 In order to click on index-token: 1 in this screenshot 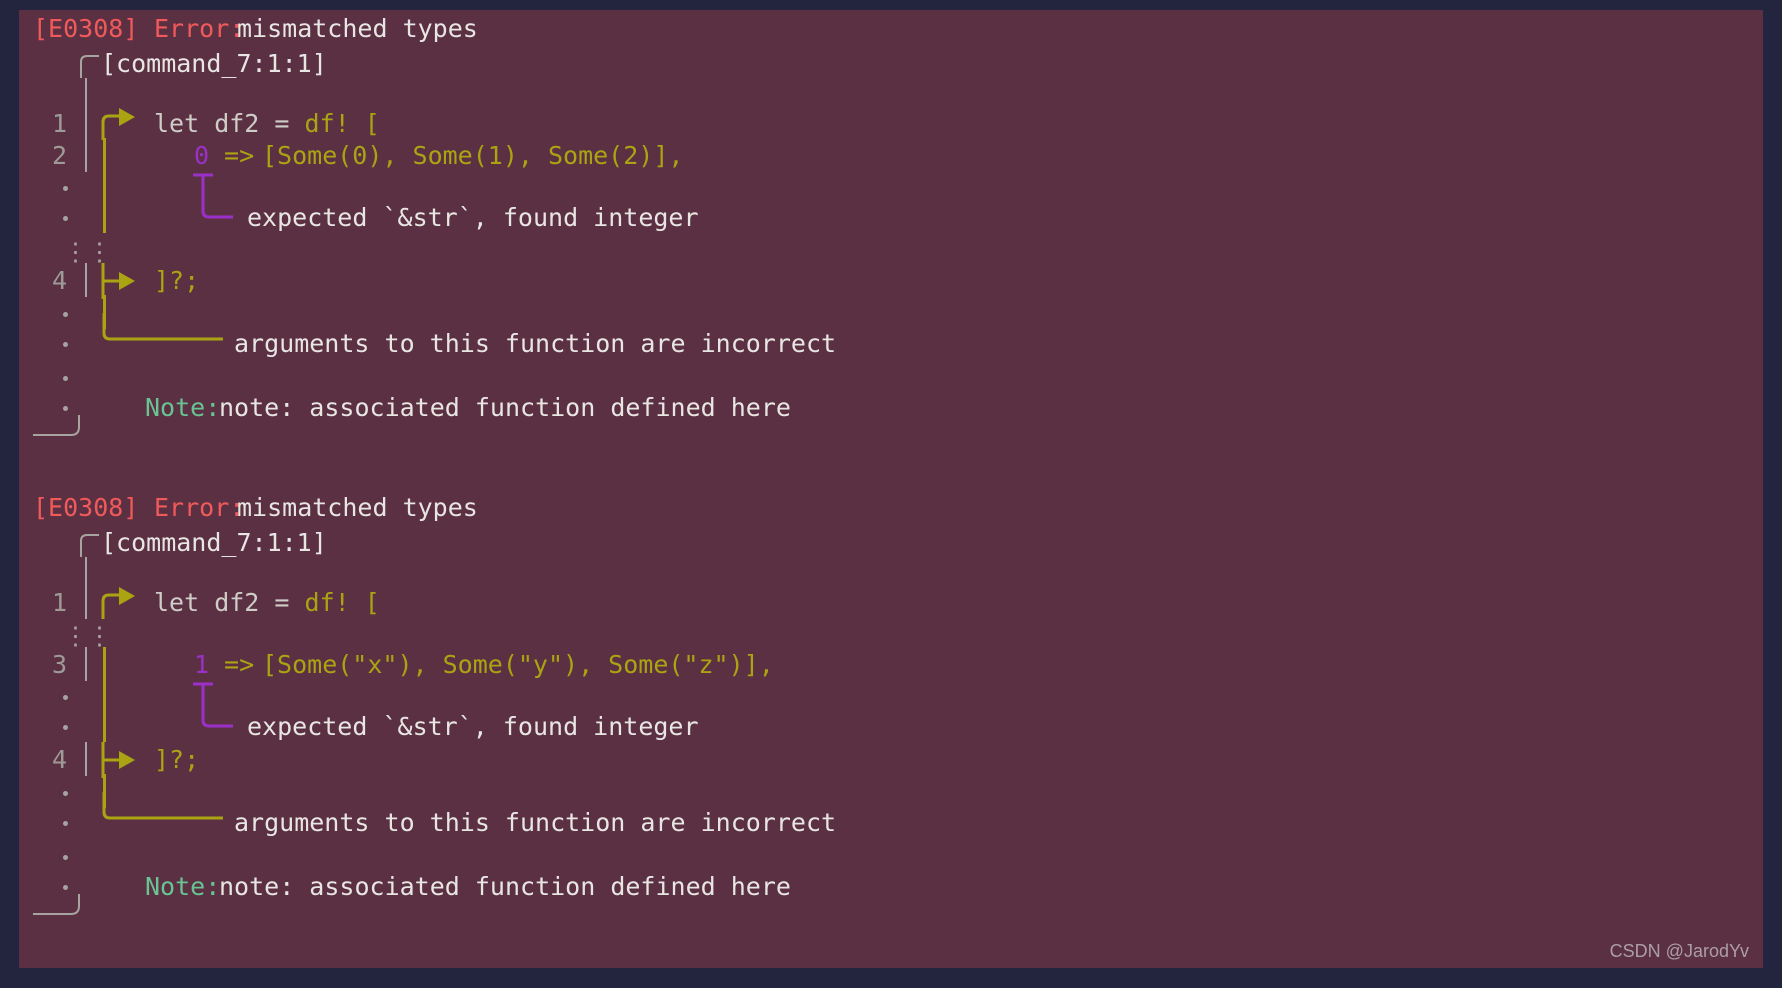, I will do `click(202, 664)`.